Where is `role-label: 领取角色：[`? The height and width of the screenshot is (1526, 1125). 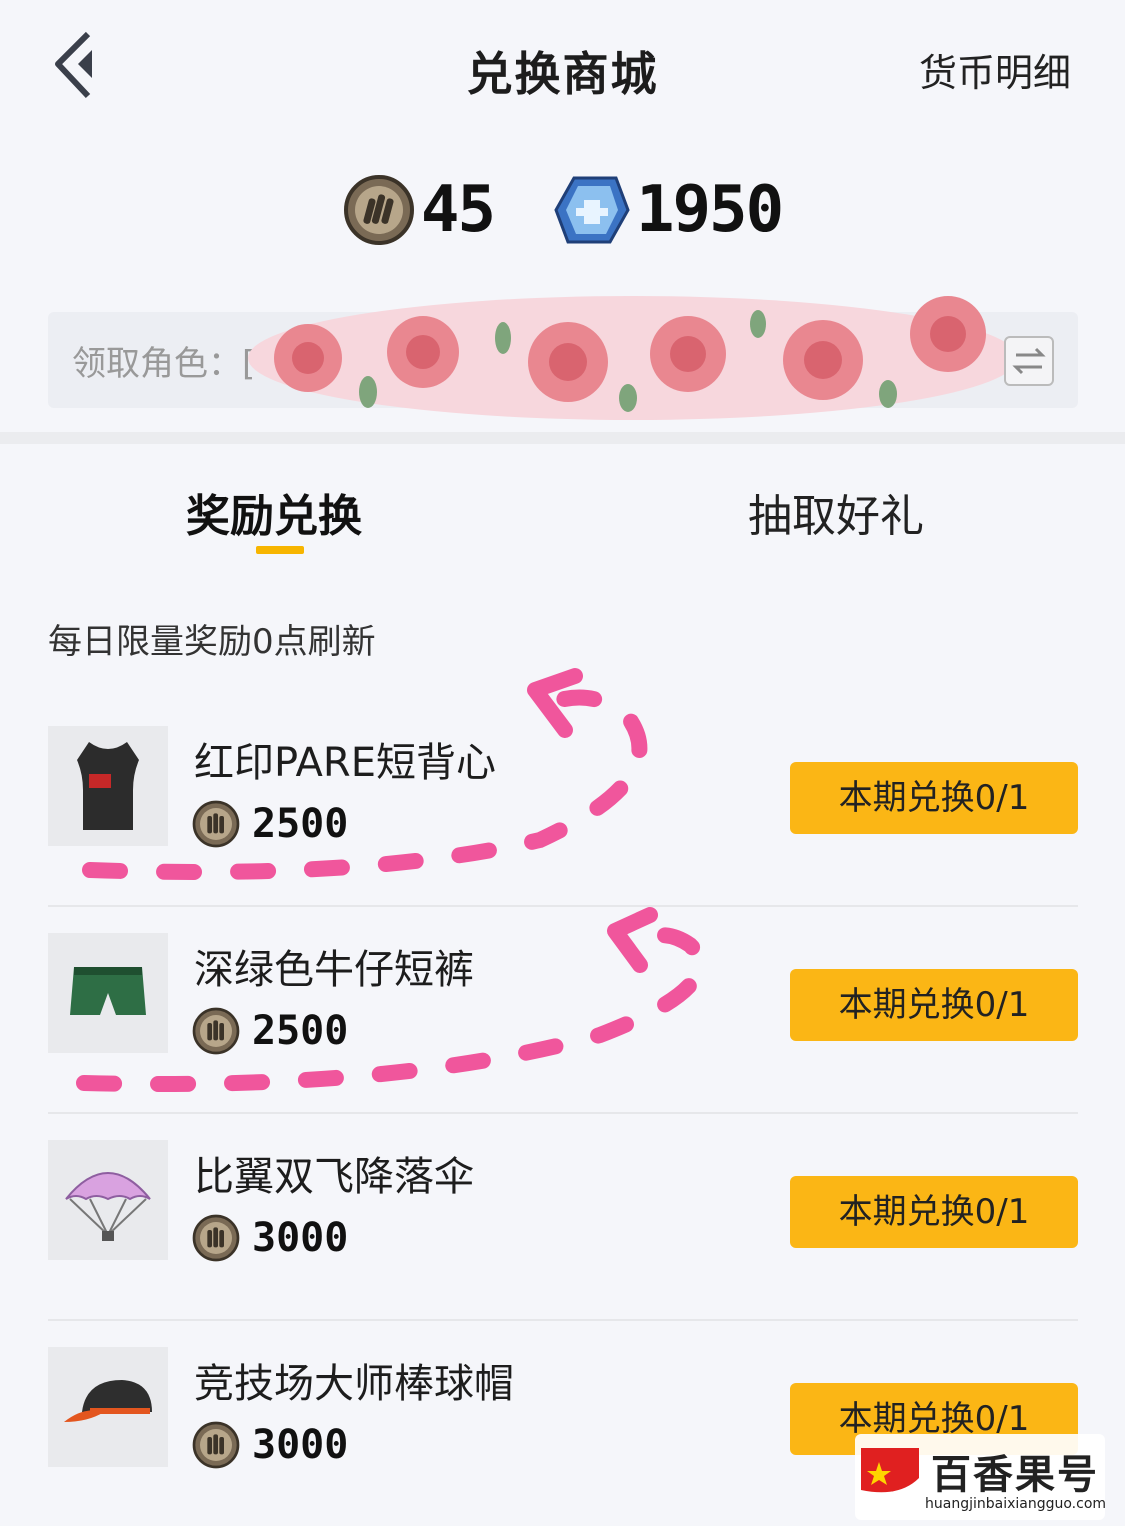 role-label: 领取角色：[ is located at coordinates (164, 364).